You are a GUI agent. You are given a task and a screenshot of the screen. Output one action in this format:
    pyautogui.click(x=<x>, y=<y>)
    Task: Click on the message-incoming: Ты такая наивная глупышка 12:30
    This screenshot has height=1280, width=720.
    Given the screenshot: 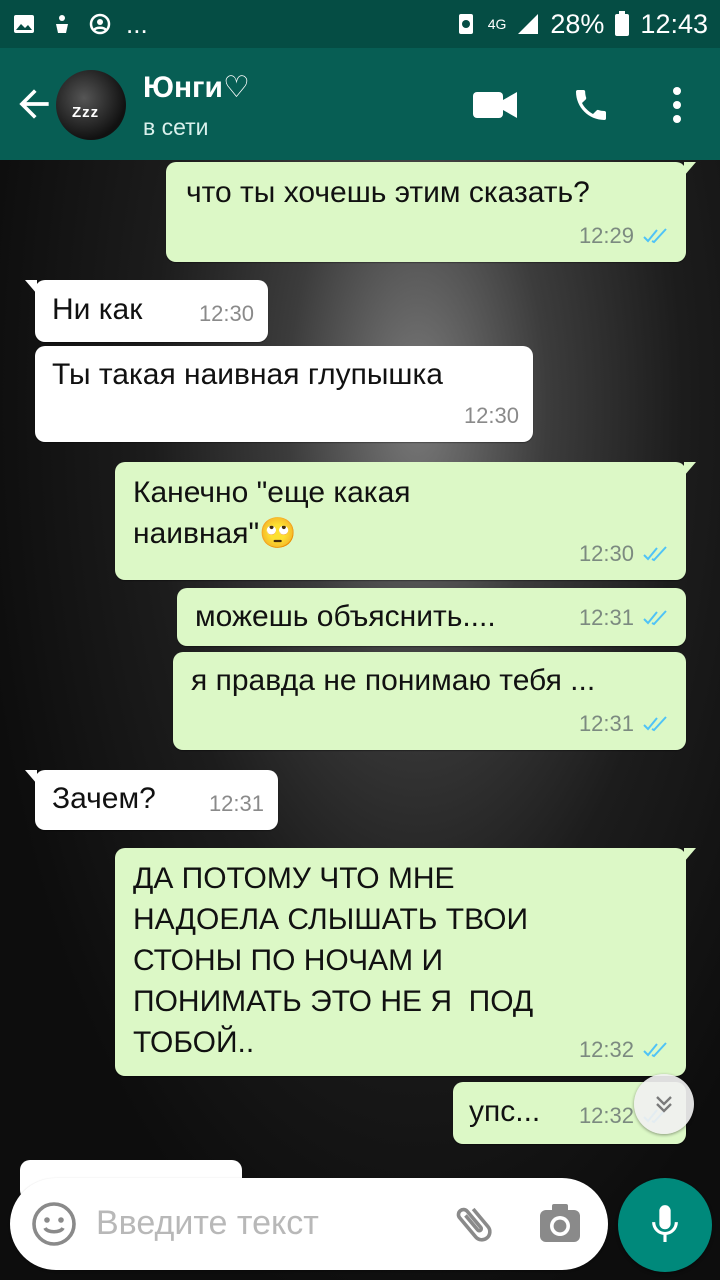 What is the action you would take?
    pyautogui.click(x=284, y=394)
    